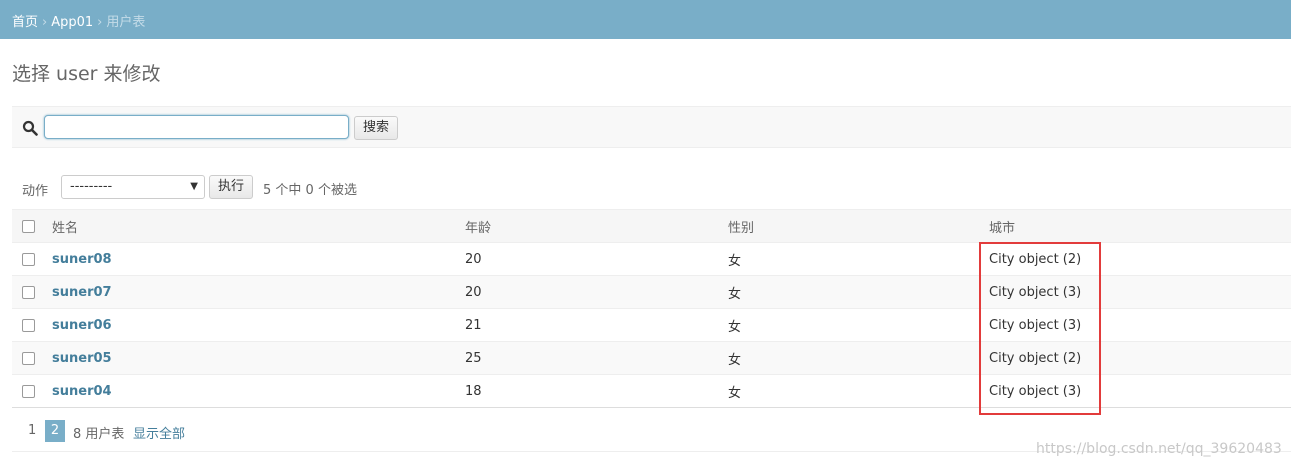  Describe the element at coordinates (86, 74) in the screenshot. I see `page-title: 选择 user 来修改` at that location.